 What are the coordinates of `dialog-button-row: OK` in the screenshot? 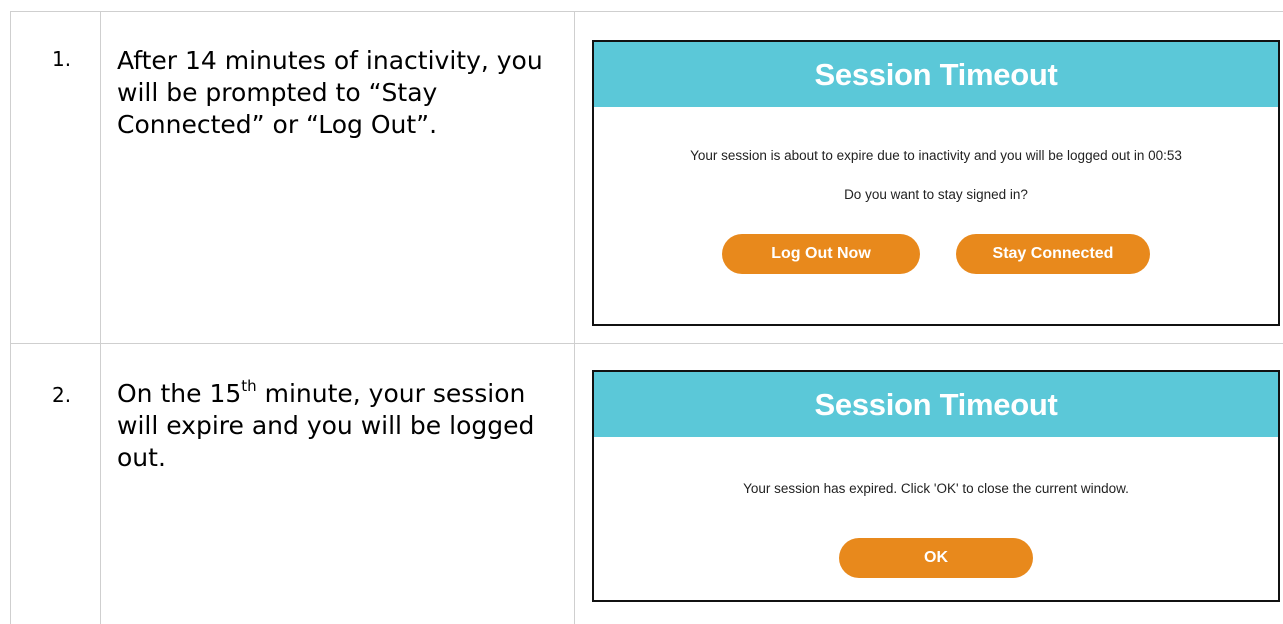 It's located at (936, 558).